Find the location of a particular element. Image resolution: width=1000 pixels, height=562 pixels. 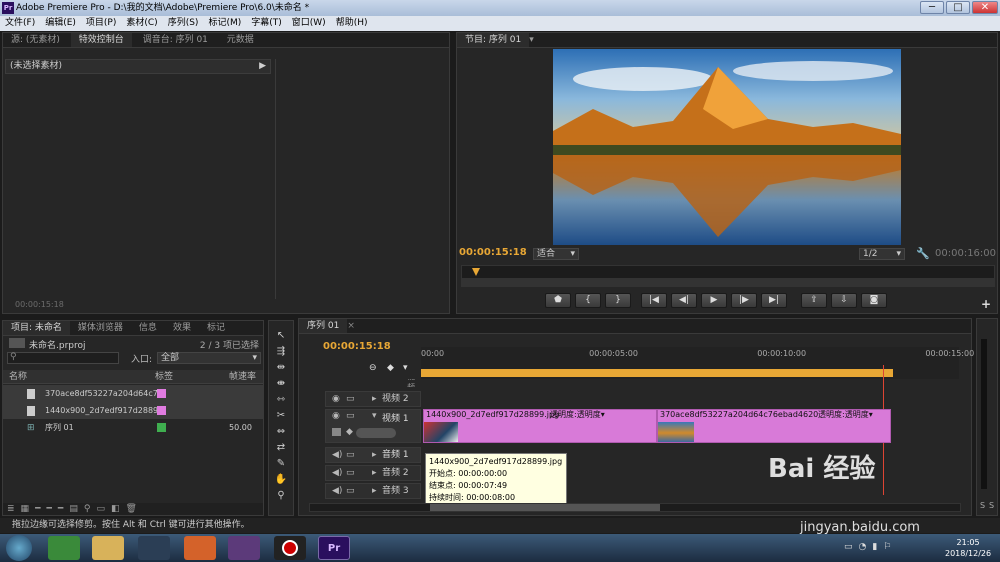

explorer-icon is located at coordinates (108, 548).